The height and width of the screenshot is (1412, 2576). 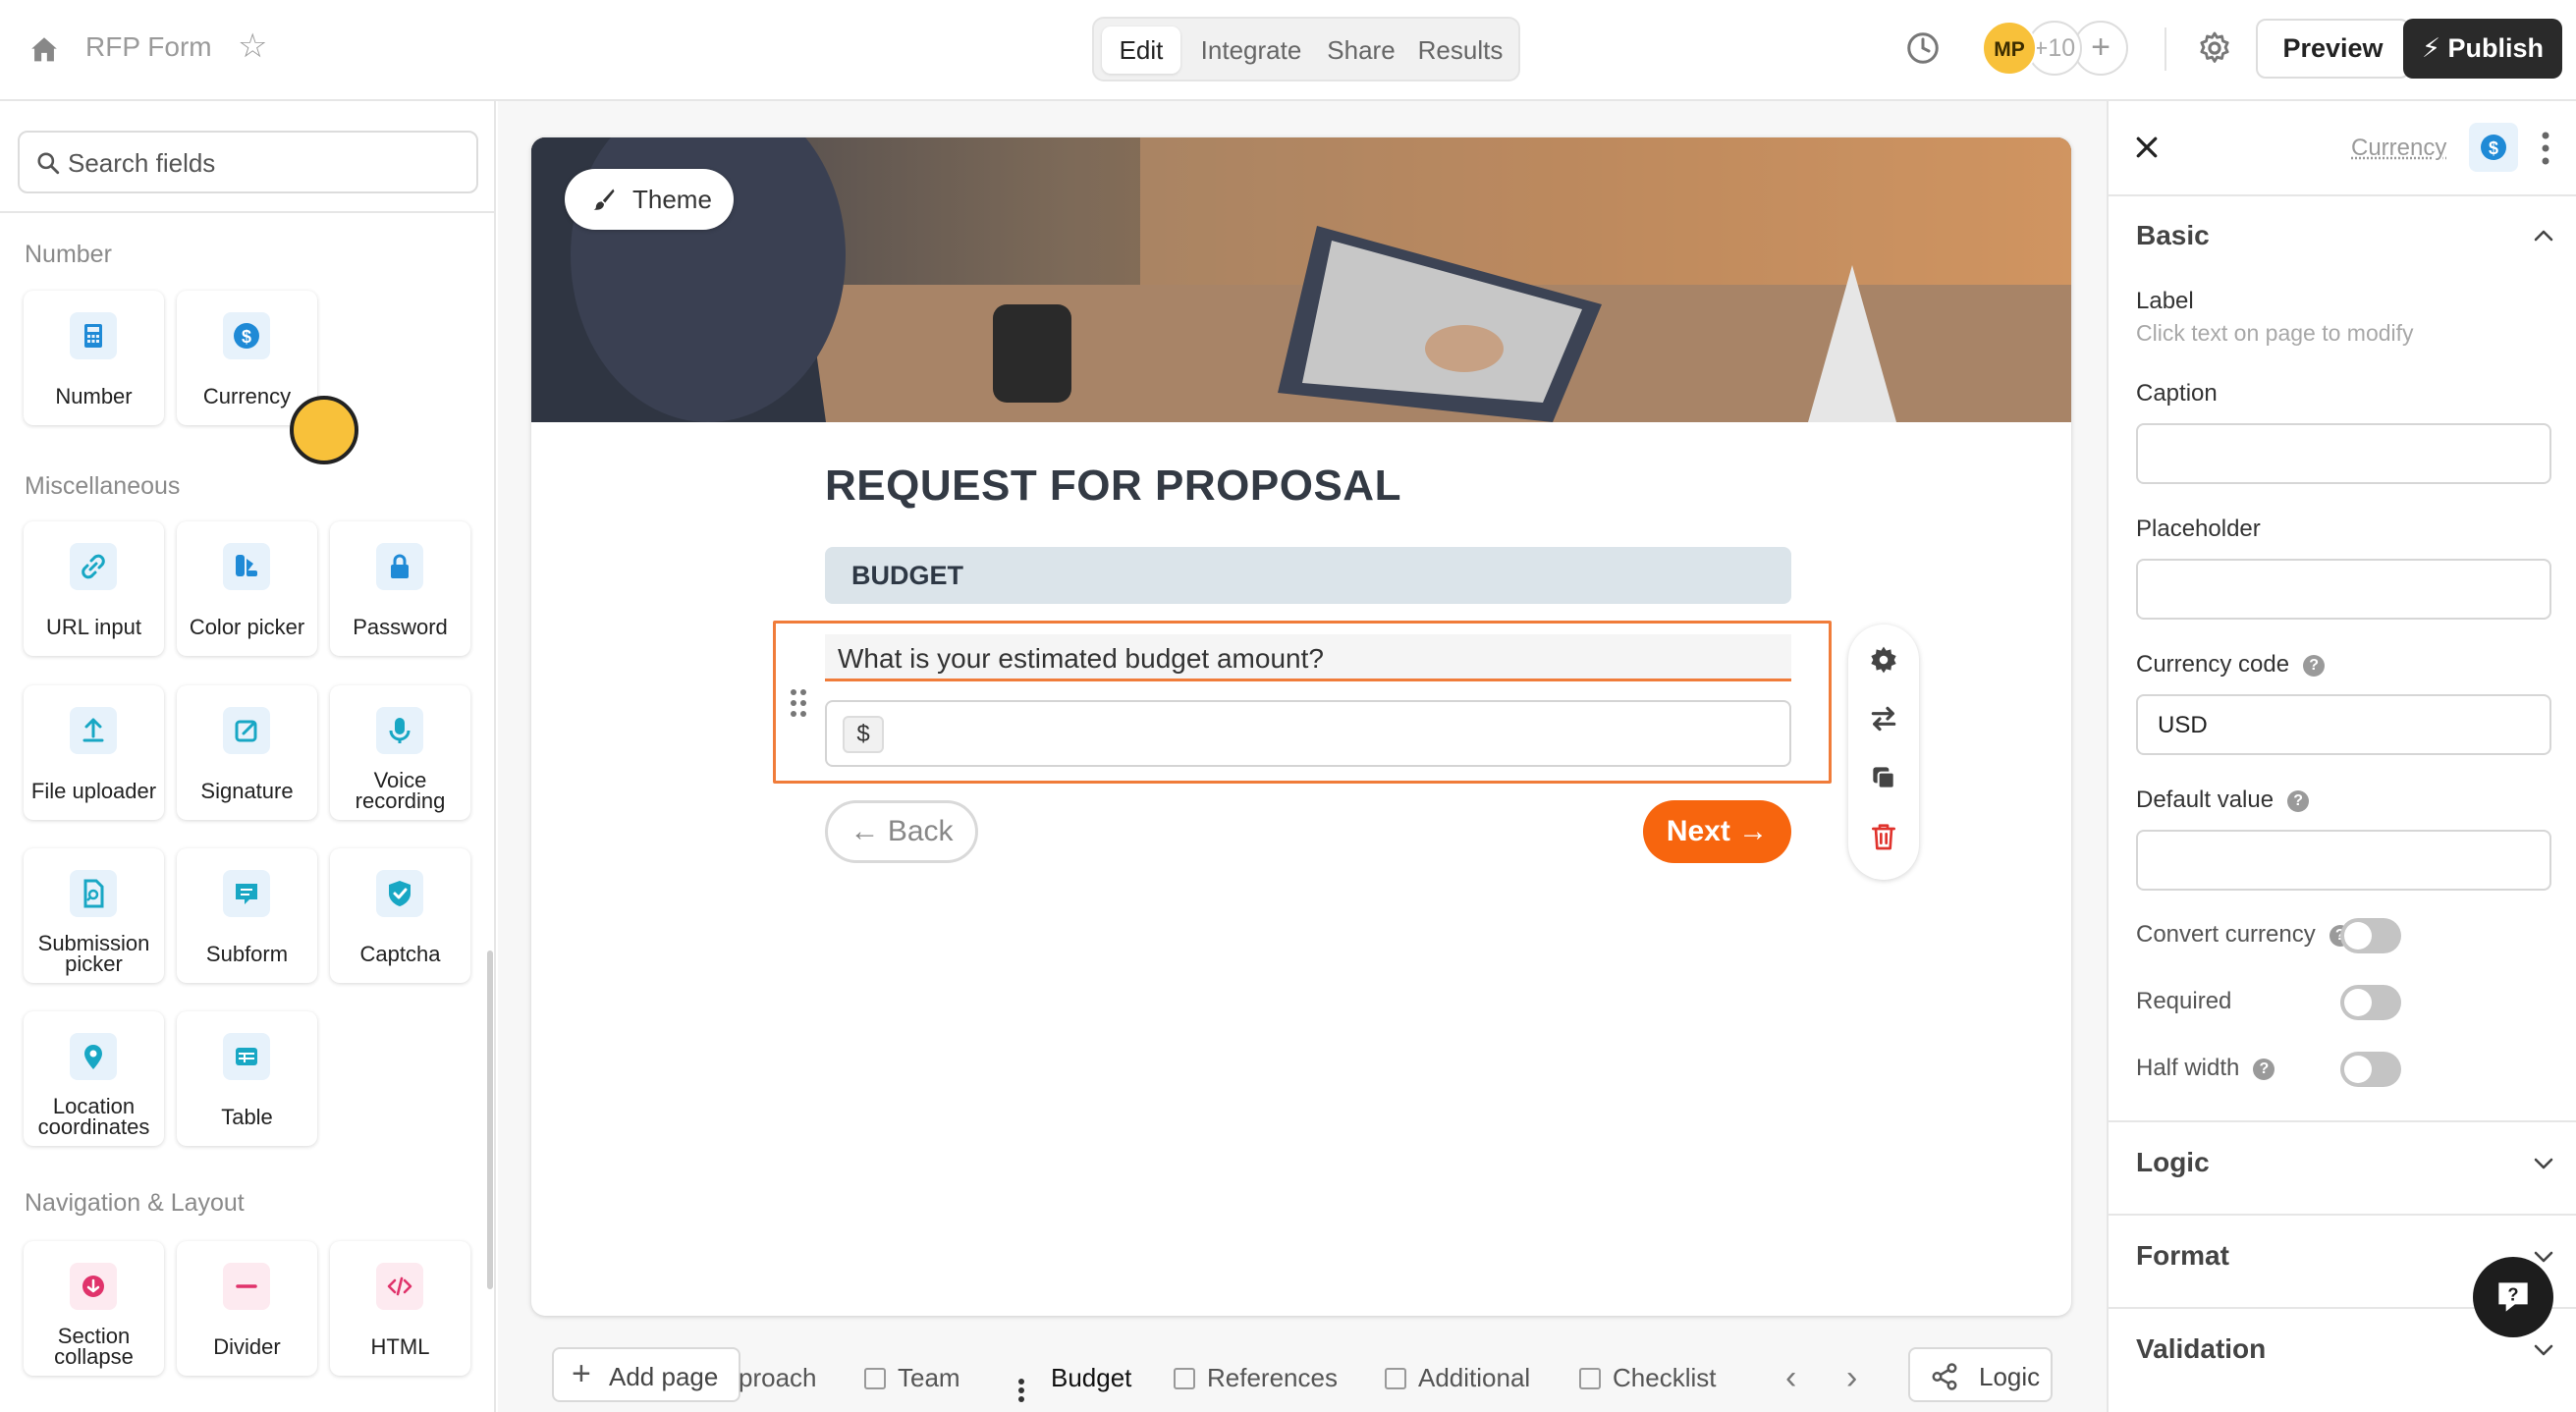 I want to click on circle-arrow-down-icon, so click(x=93, y=1286).